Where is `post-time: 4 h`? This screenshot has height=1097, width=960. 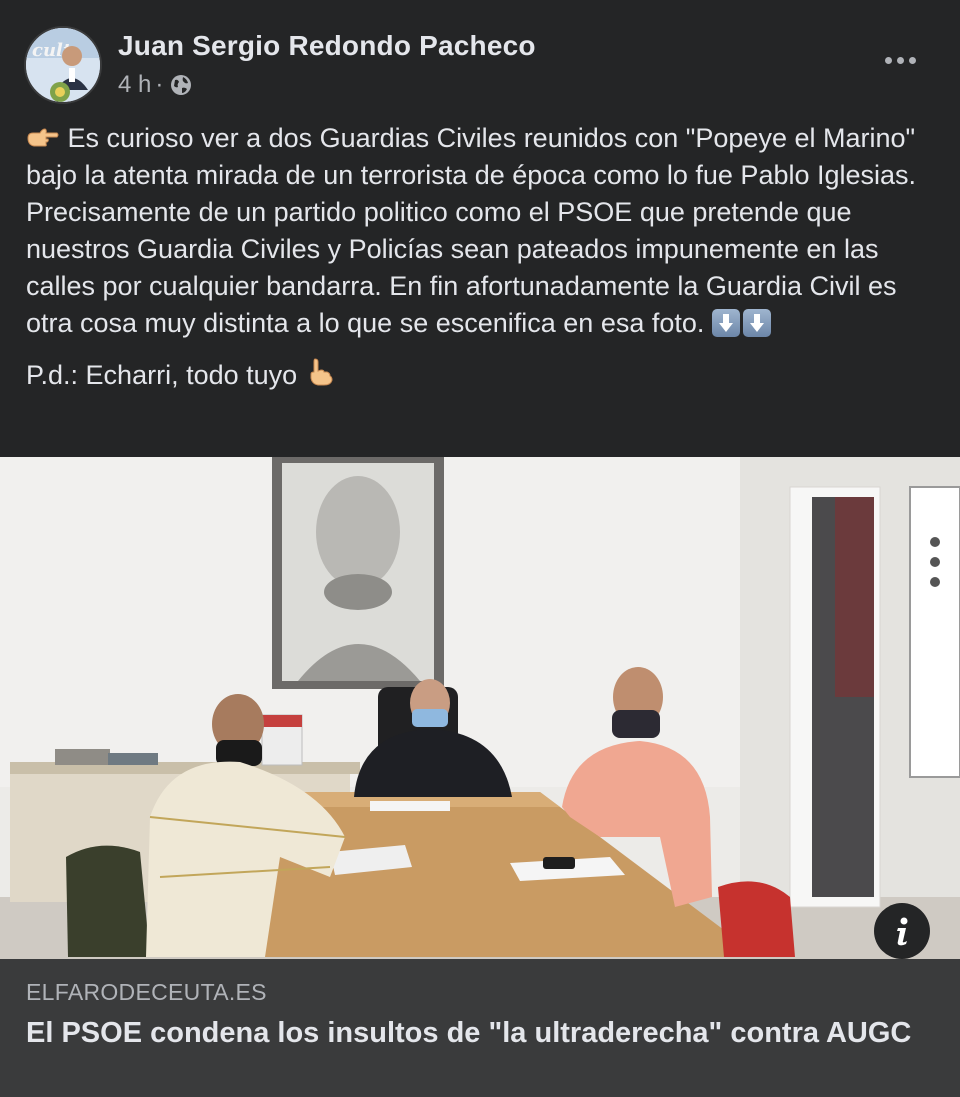 post-time: 4 h is located at coordinates (134, 85).